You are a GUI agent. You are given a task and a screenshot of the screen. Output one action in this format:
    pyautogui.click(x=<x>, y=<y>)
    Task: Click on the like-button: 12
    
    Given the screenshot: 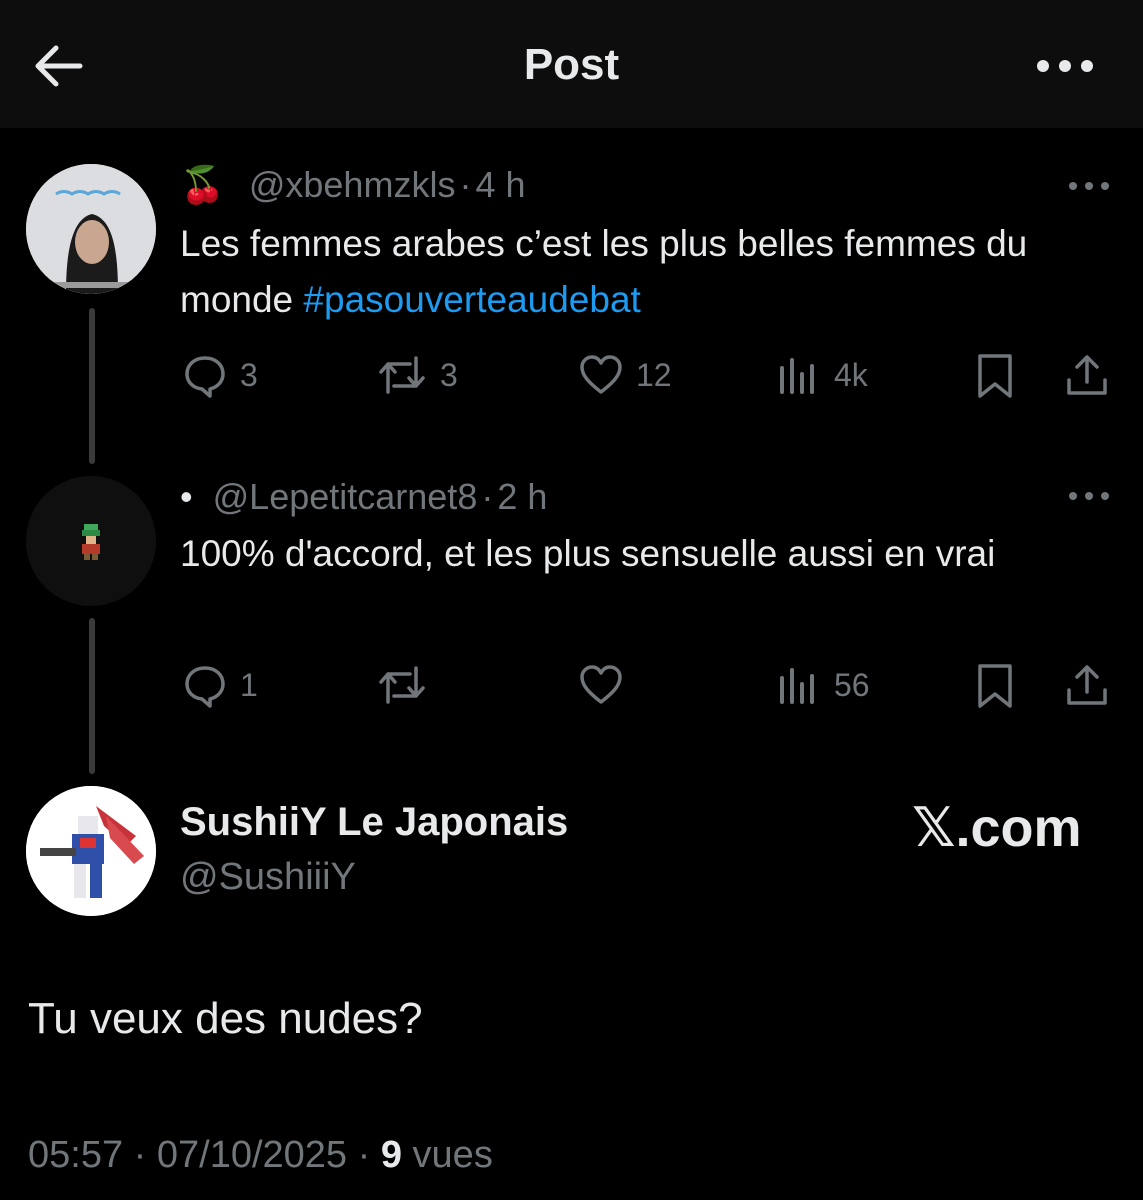 What is the action you would take?
    pyautogui.click(x=625, y=375)
    